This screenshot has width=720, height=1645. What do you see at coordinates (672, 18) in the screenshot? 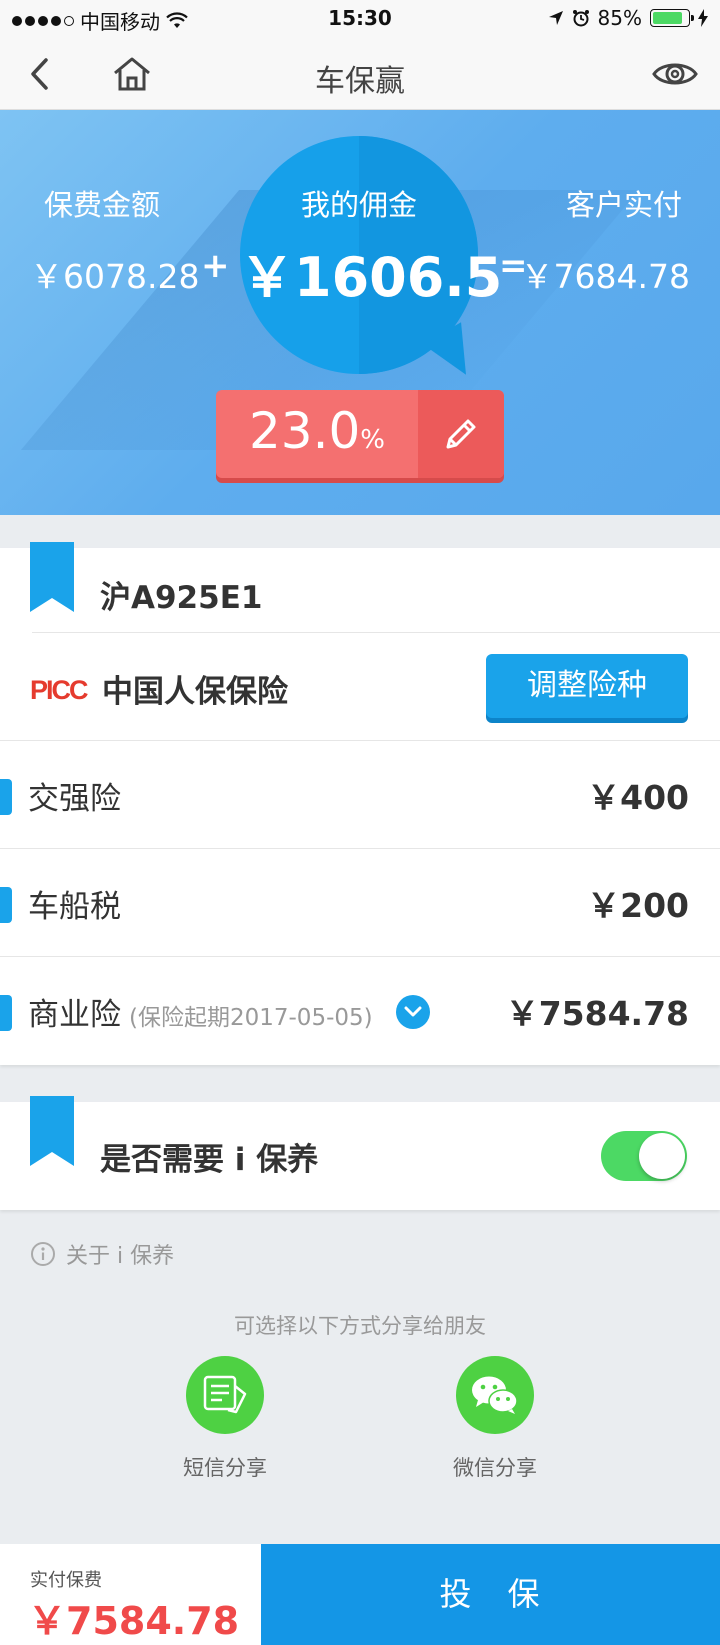
I see `battery-icon` at bounding box center [672, 18].